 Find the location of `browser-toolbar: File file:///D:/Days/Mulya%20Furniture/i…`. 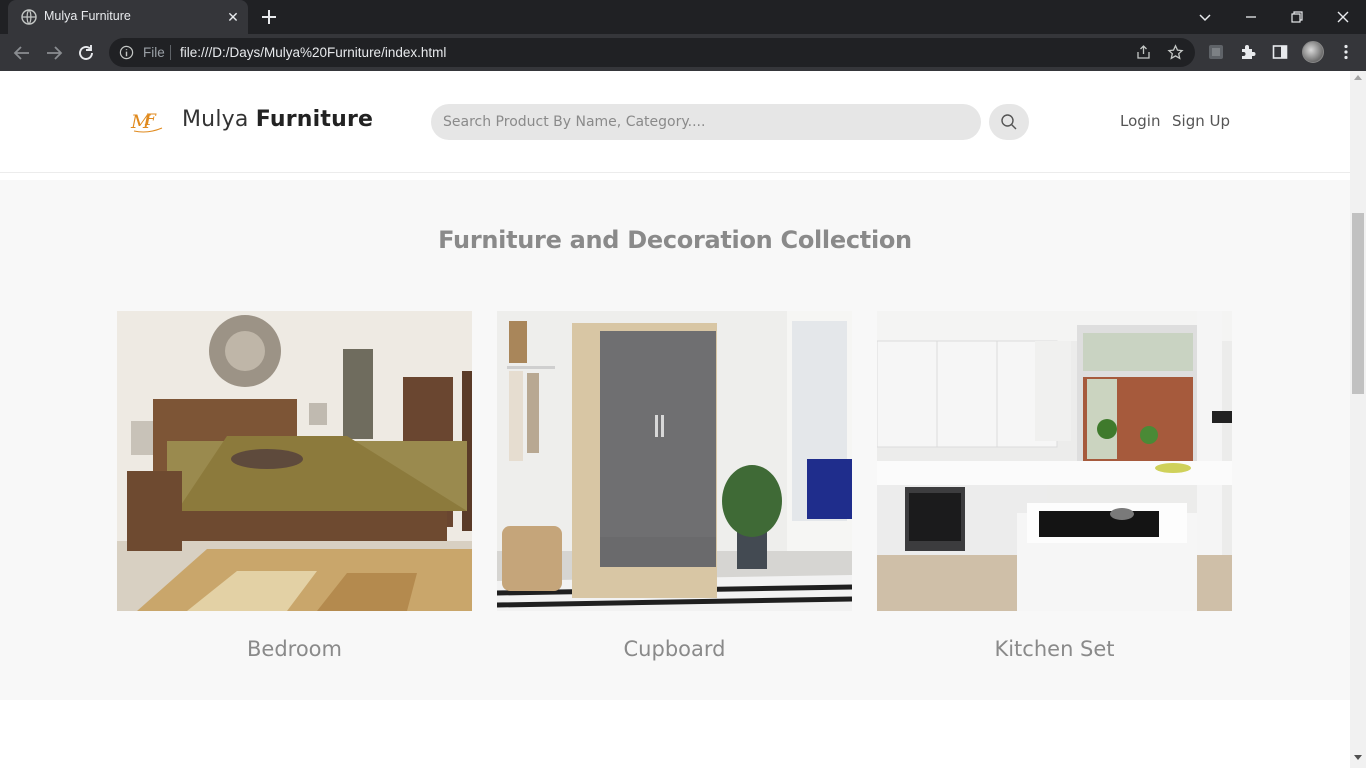

browser-toolbar: File file:///D:/Days/Mulya%20Furniture/i… is located at coordinates (683, 52).